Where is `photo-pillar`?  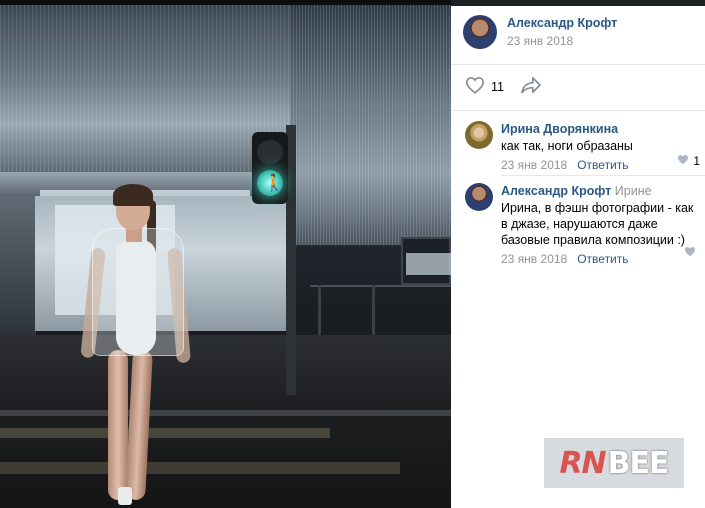
photo-pillar is located at coordinates (18, 266).